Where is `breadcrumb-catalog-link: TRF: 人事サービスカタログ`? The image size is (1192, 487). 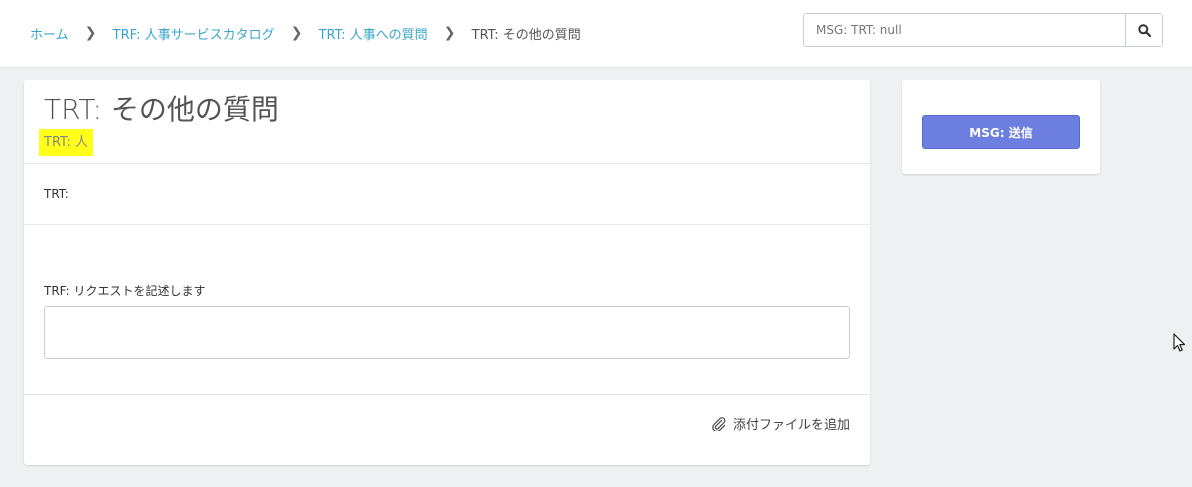
breadcrumb-catalog-link: TRF: 人事サービスカタログ is located at coordinates (194, 33).